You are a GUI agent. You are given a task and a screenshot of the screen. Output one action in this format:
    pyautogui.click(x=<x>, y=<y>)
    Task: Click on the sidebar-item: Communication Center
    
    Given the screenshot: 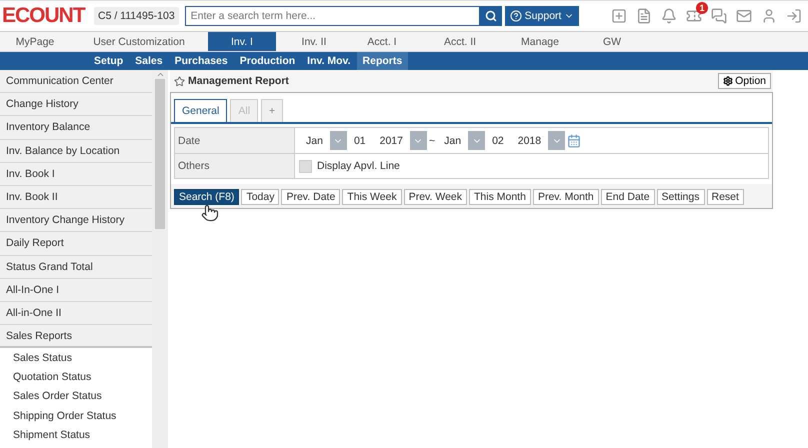 What is the action you would take?
    pyautogui.click(x=76, y=82)
    